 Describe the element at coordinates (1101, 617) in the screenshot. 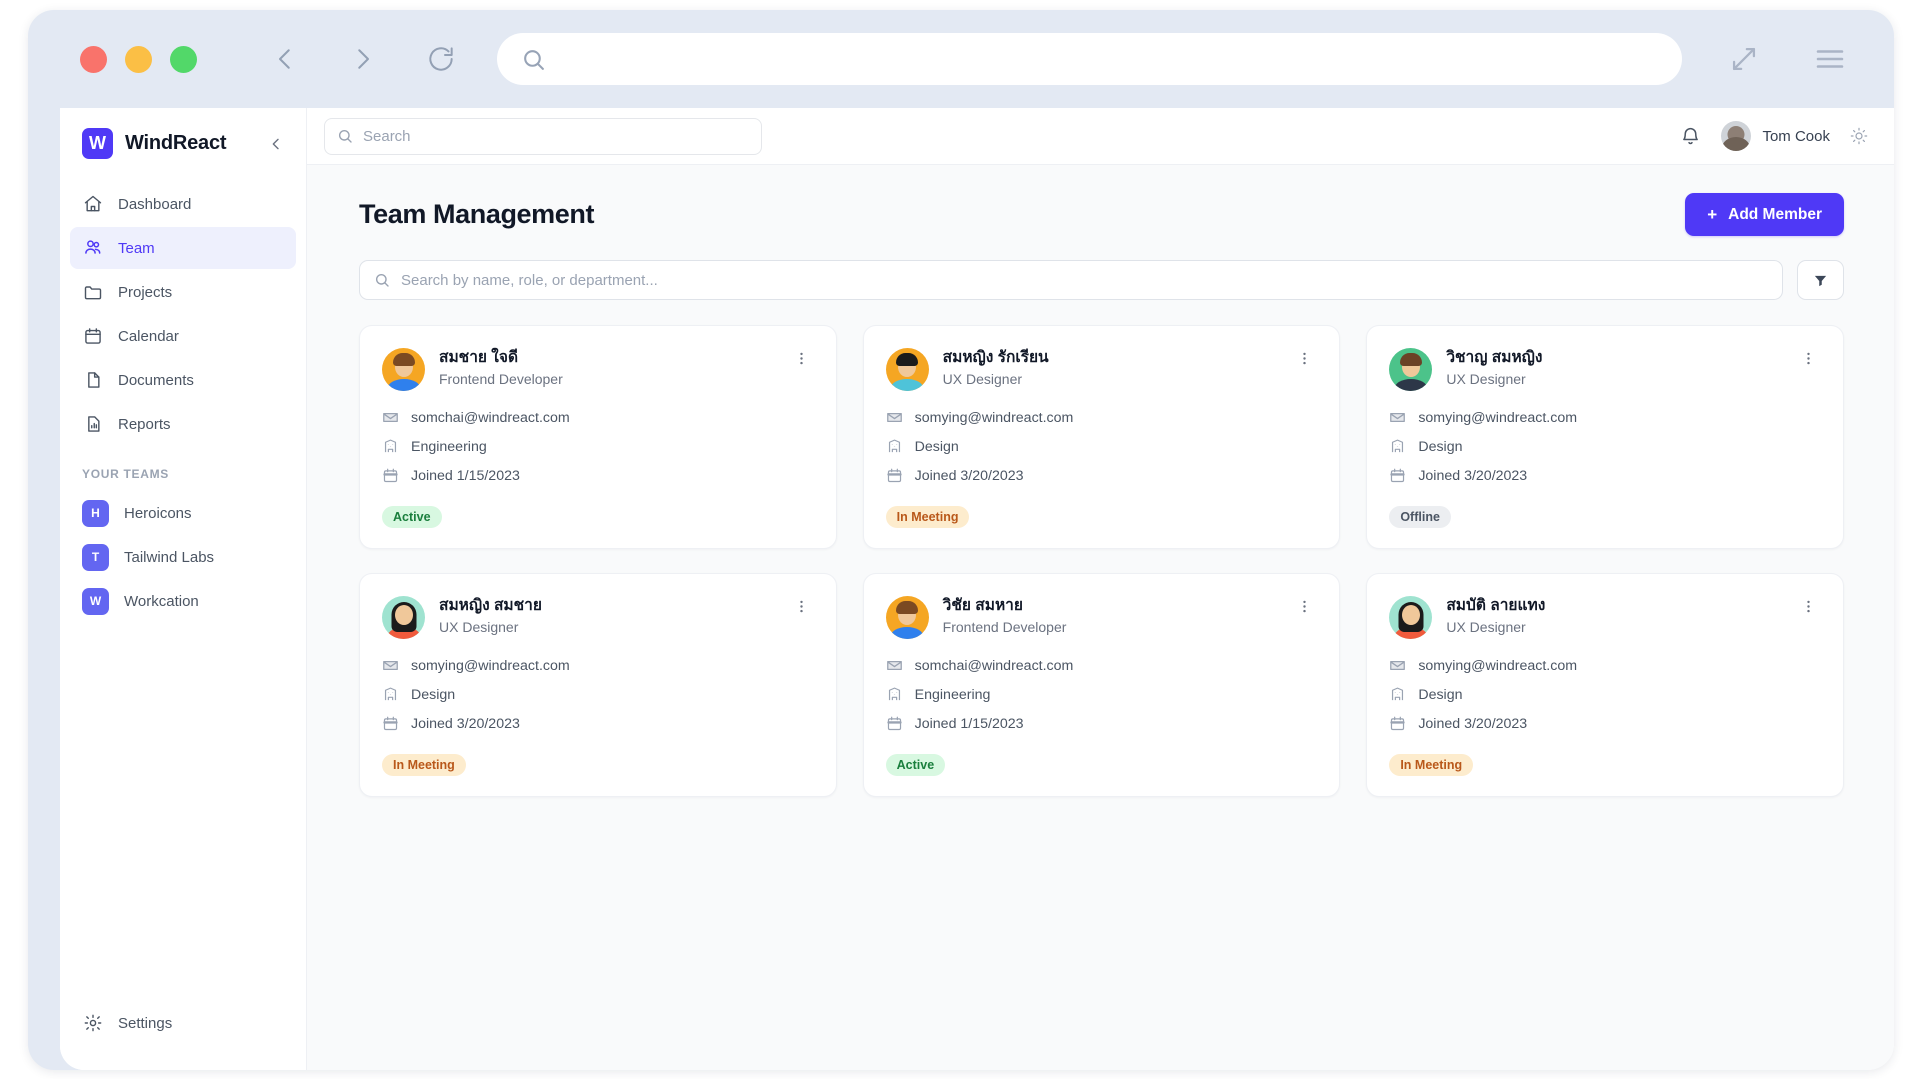

I see `member-card-header: วิชัย สมหาย Frontend Developer` at that location.